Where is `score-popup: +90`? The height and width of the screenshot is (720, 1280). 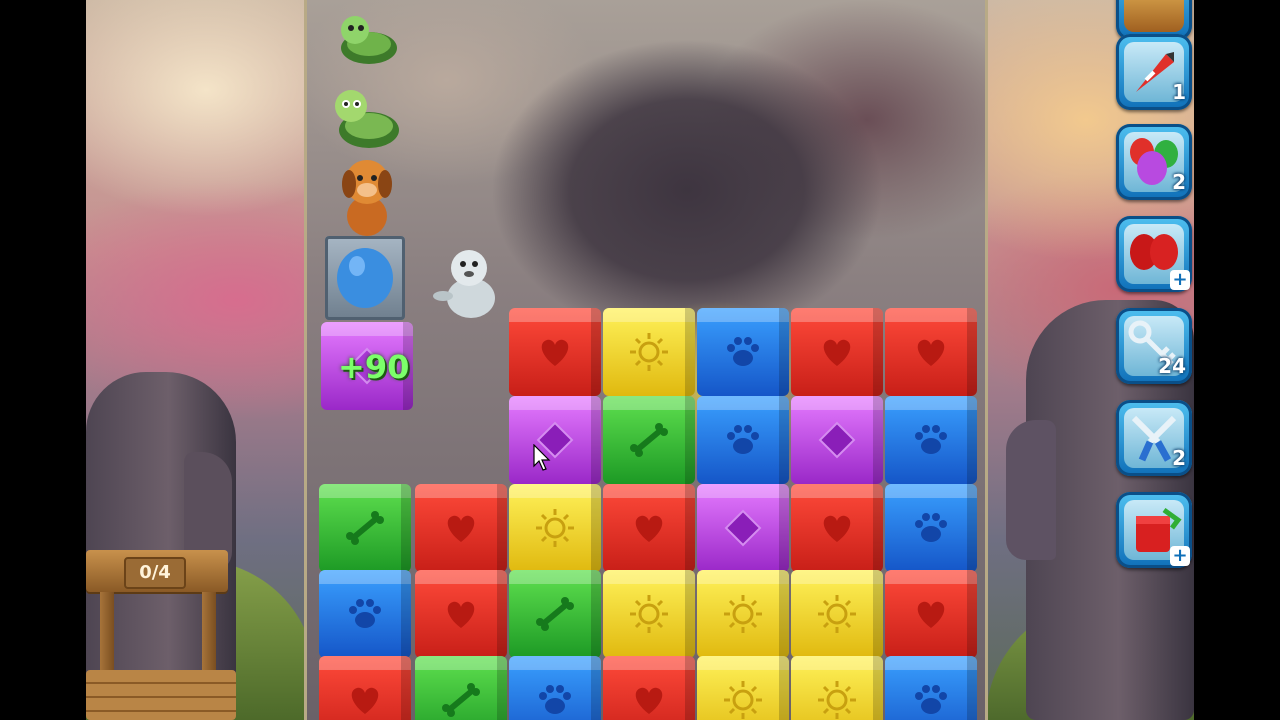
score-popup: +90 is located at coordinates (374, 367).